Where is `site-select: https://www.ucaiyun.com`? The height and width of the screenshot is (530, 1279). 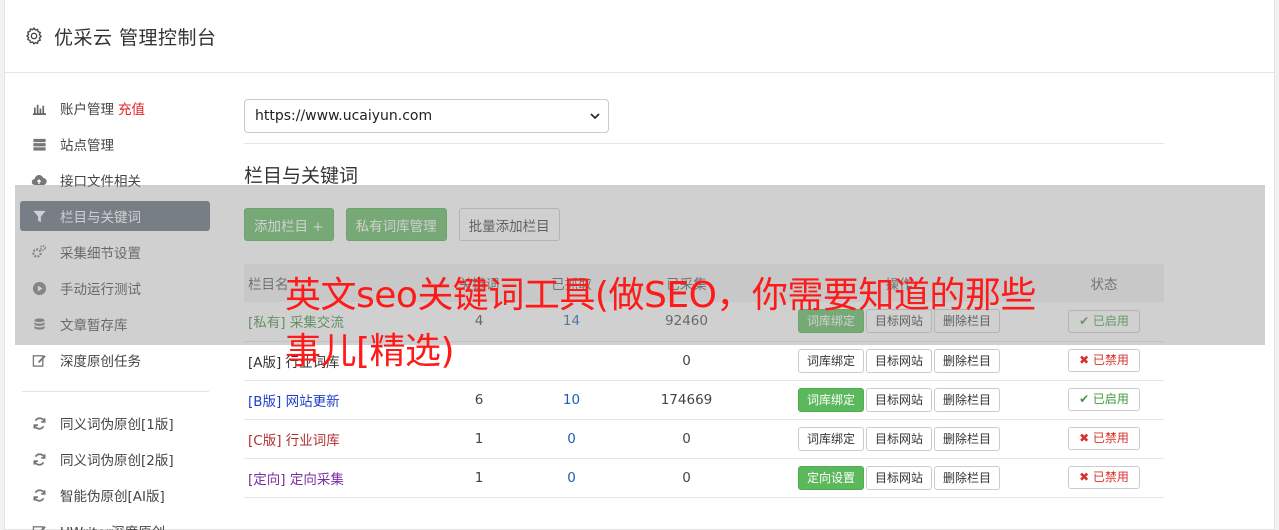
site-select: https://www.ucaiyun.com is located at coordinates (426, 116).